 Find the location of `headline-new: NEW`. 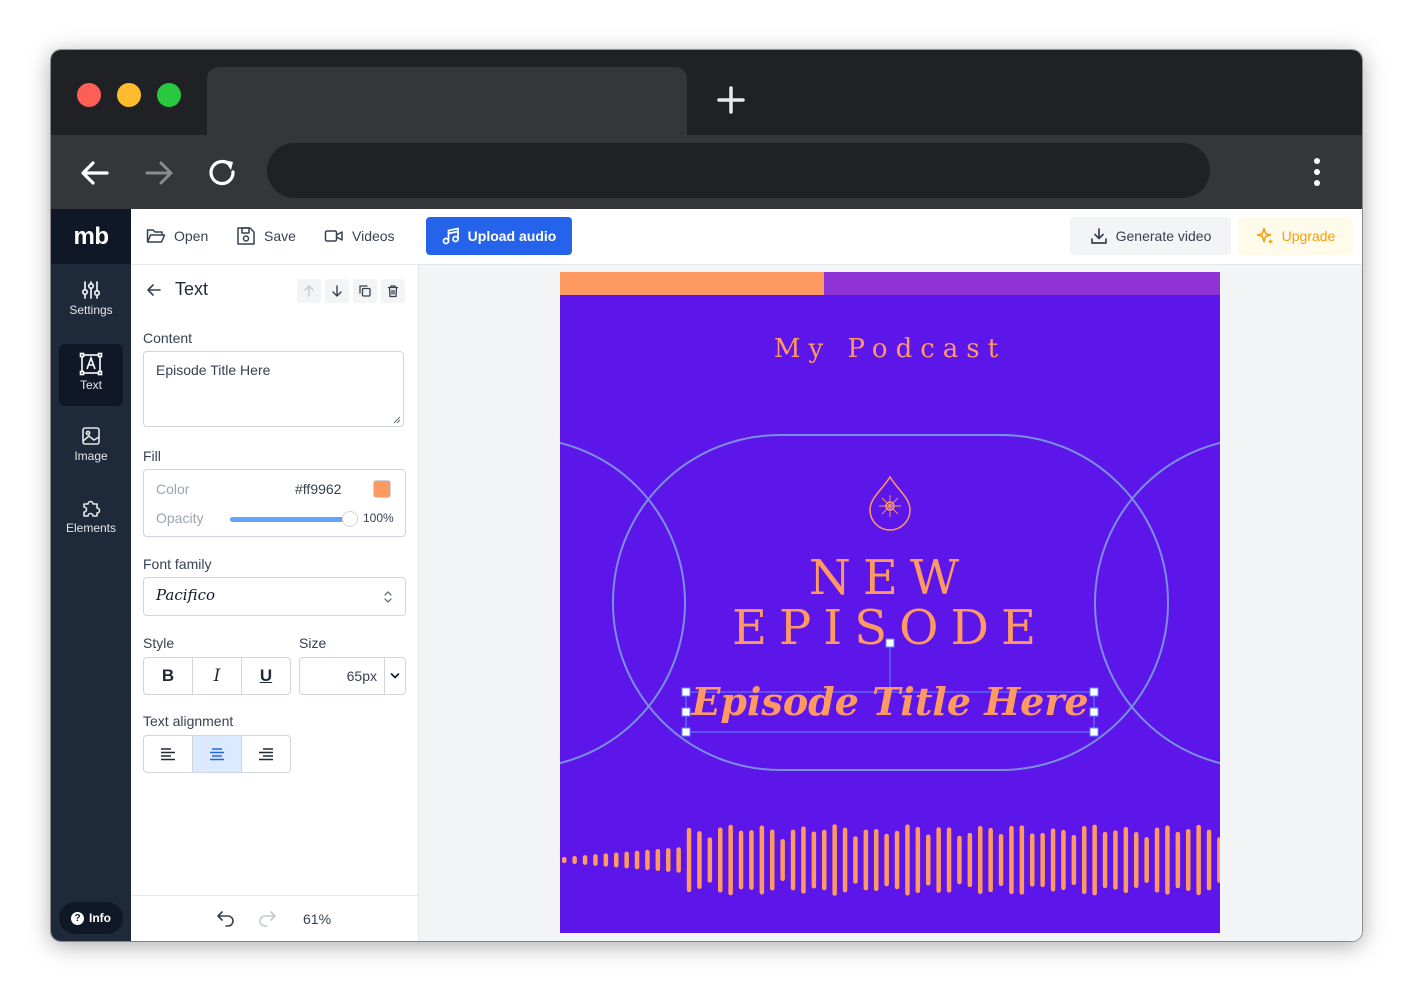

headline-new: NEW is located at coordinates (890, 578).